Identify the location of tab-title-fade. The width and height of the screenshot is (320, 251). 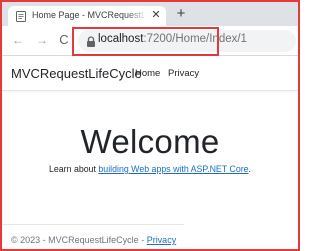
(137, 15).